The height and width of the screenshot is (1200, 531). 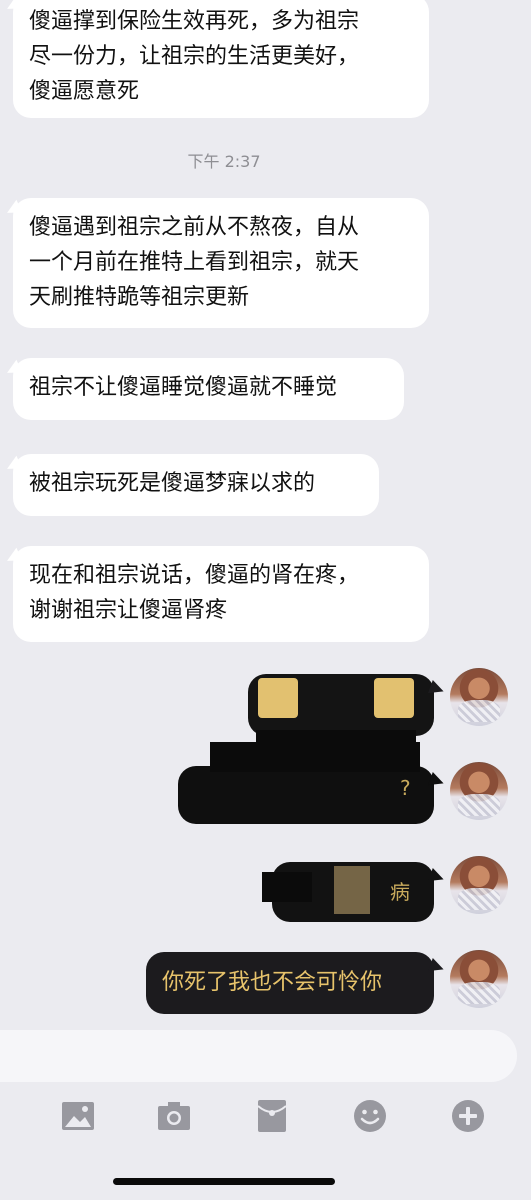 What do you see at coordinates (139, 297) in the screenshot?
I see `message-line: 天刷推特跪等祖宗更新` at bounding box center [139, 297].